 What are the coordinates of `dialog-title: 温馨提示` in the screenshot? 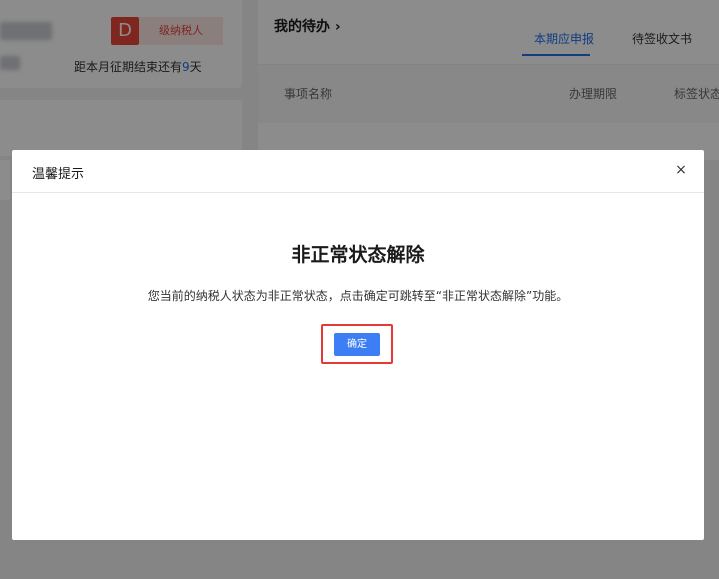 It's located at (58, 174).